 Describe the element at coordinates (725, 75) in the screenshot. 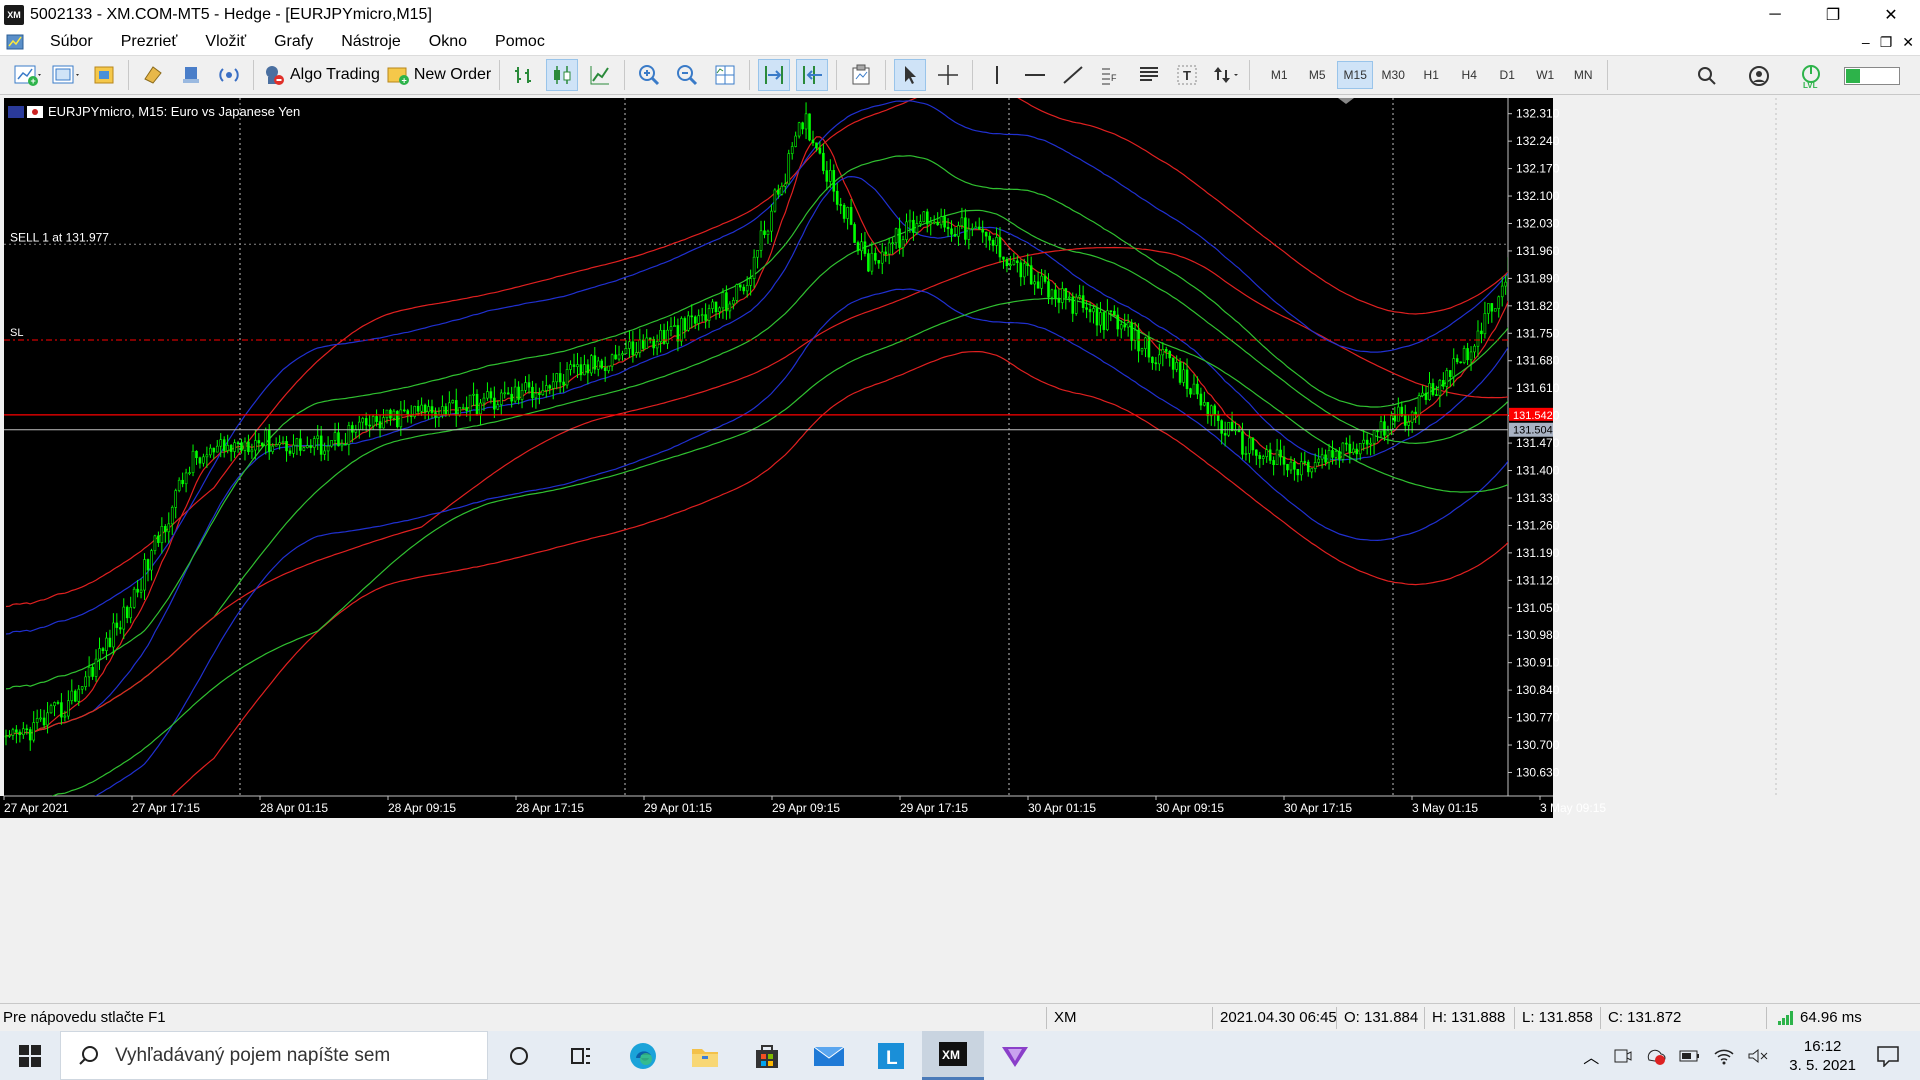

I see `tile-windows-button` at that location.